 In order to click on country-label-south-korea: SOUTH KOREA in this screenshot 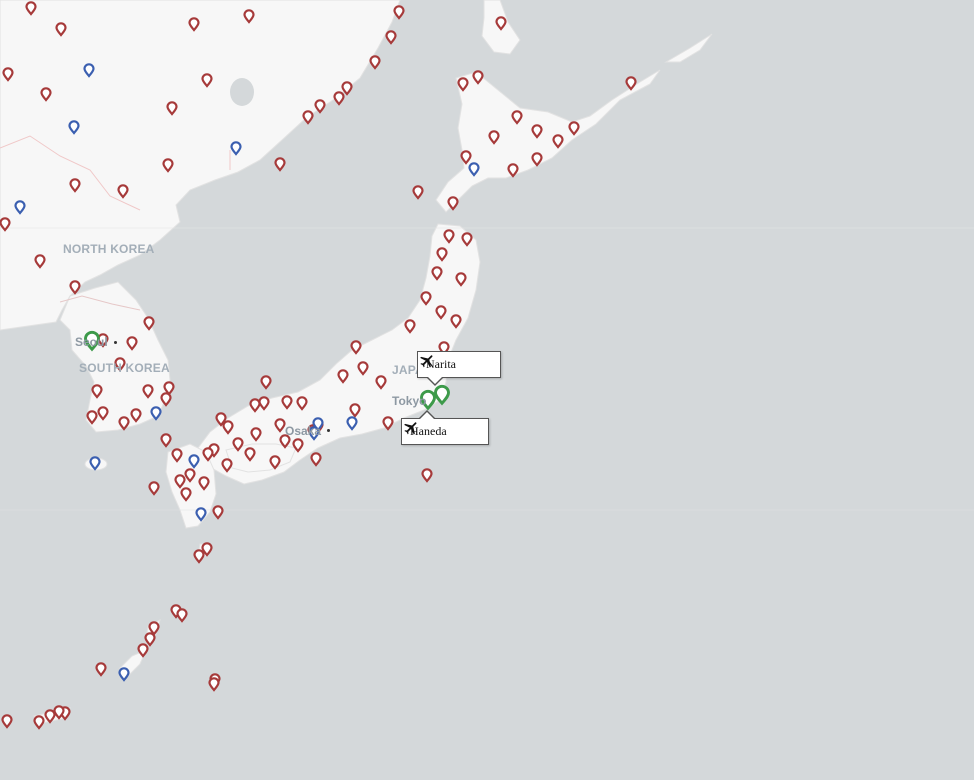, I will do `click(124, 368)`.